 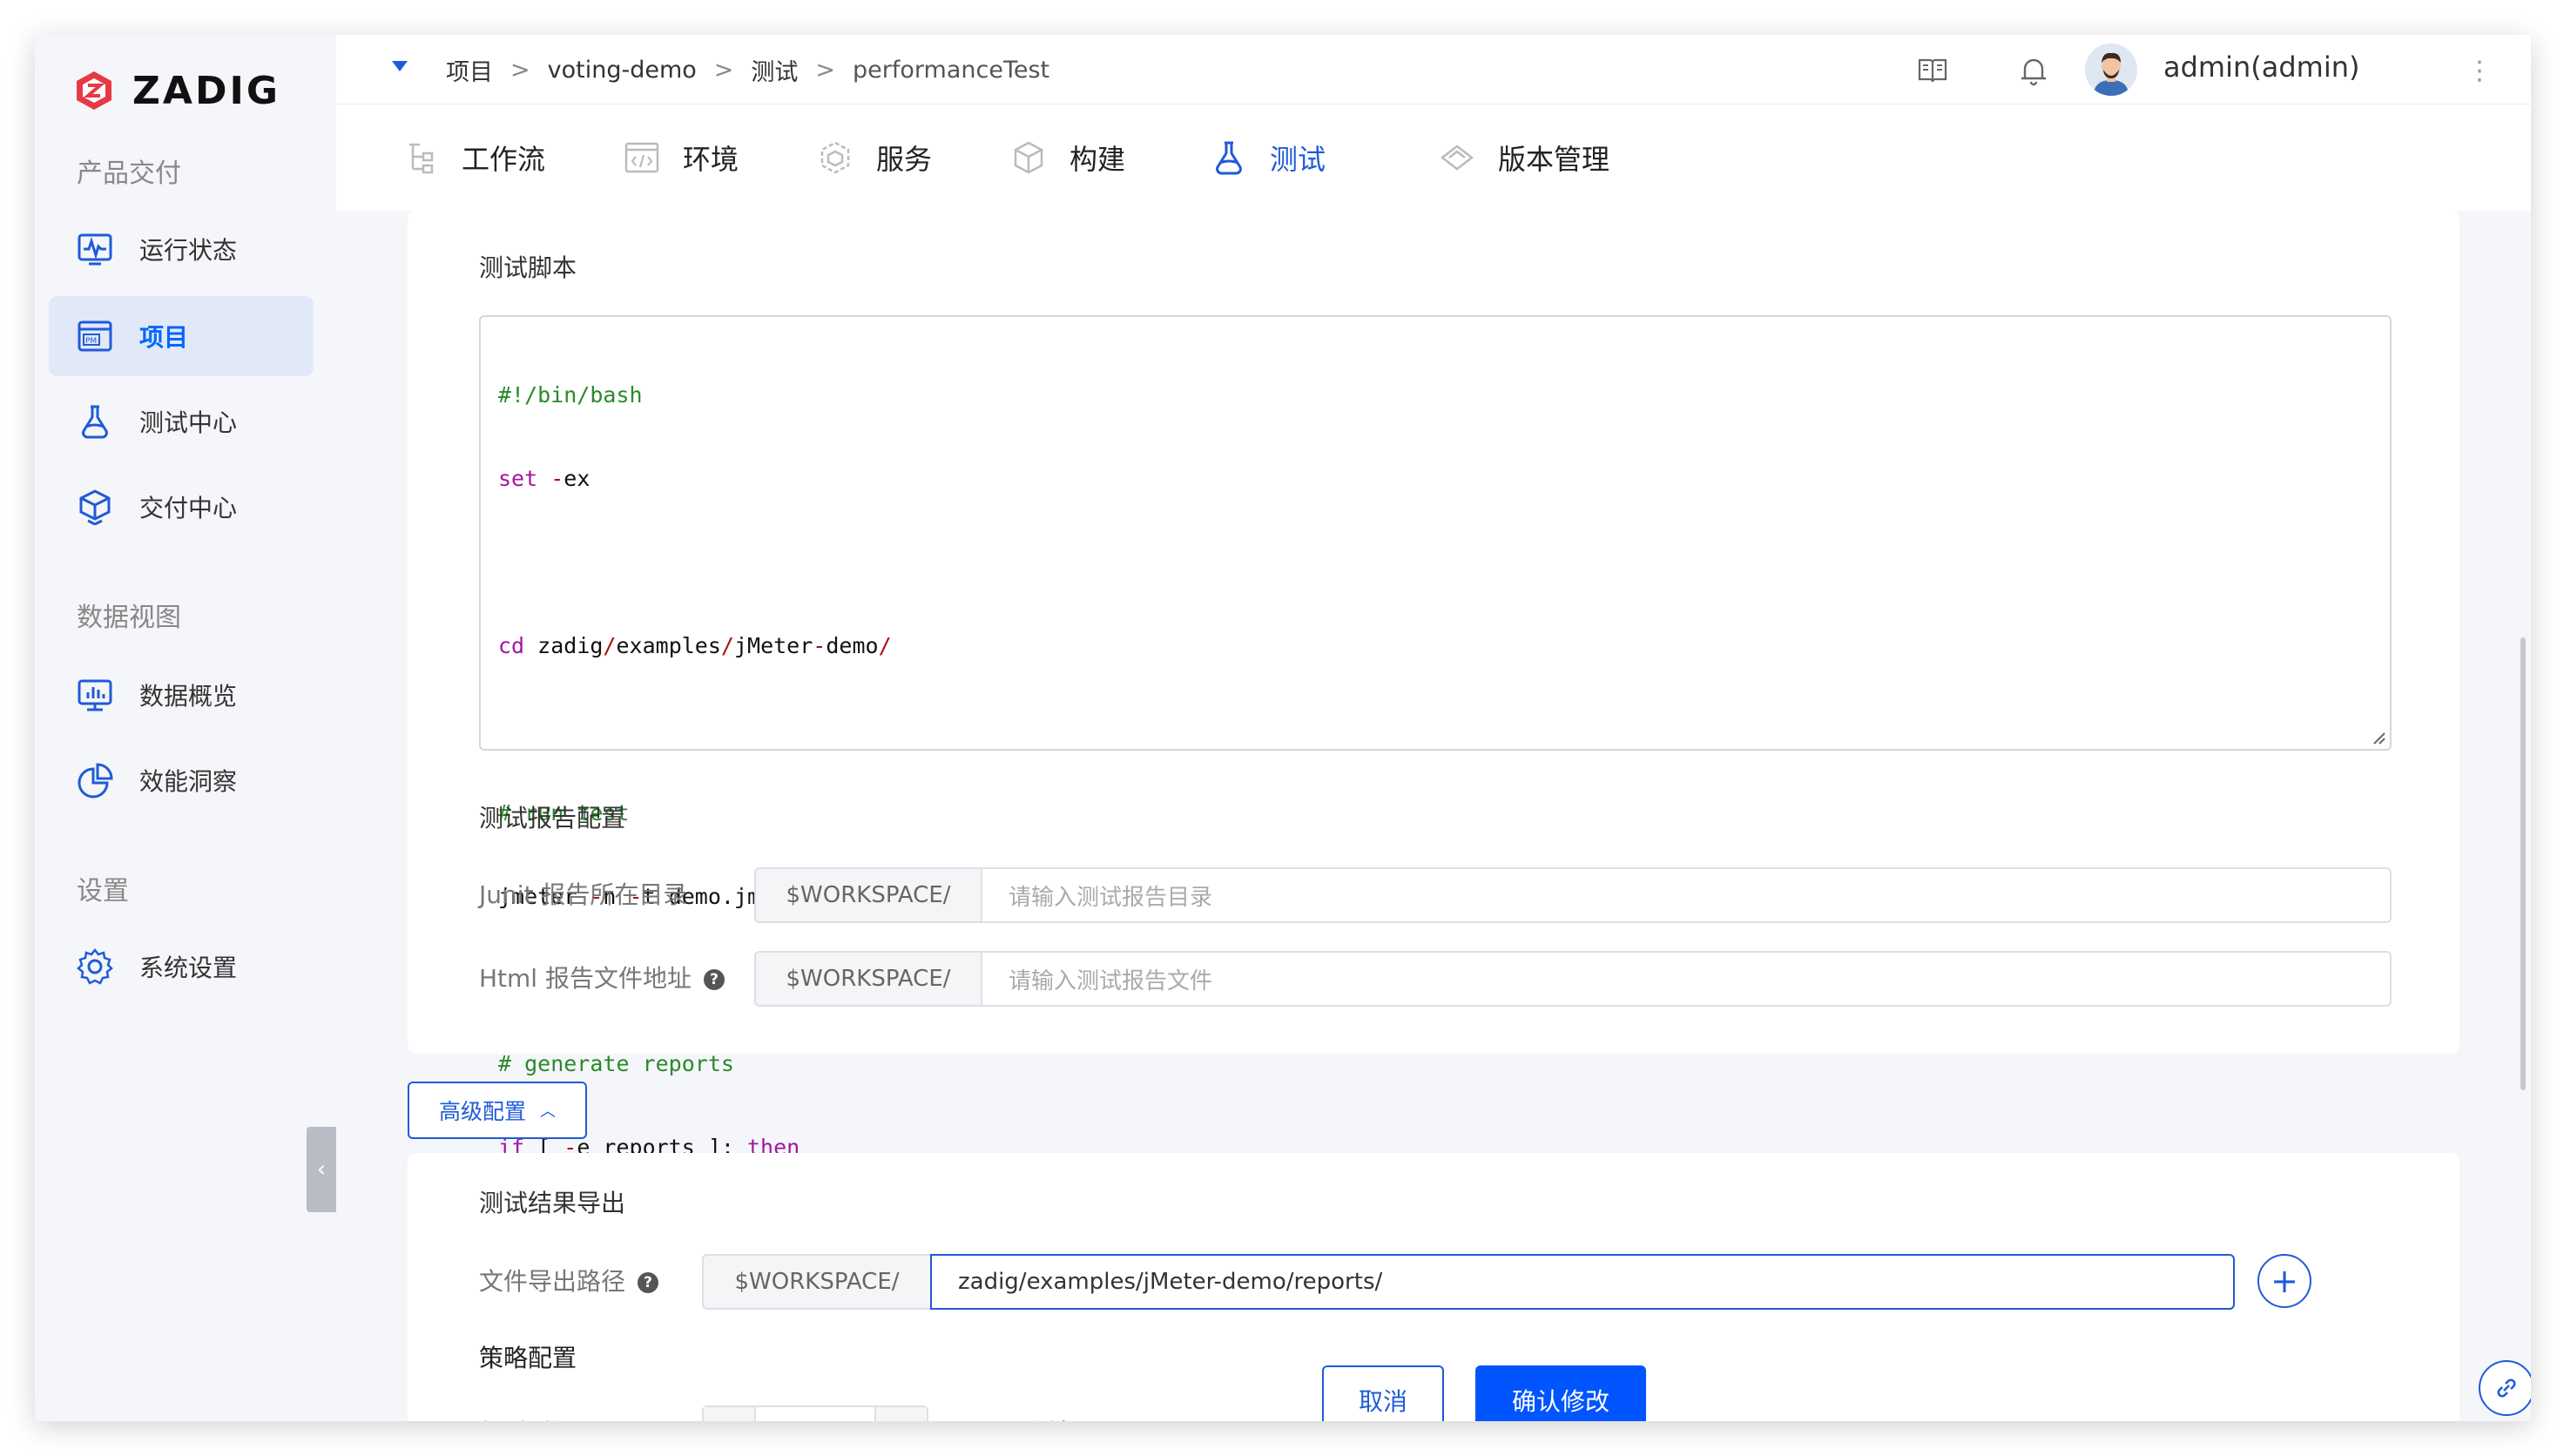 What do you see at coordinates (528, 1358) in the screenshot?
I see `strategy-section-title: 策略配置` at bounding box center [528, 1358].